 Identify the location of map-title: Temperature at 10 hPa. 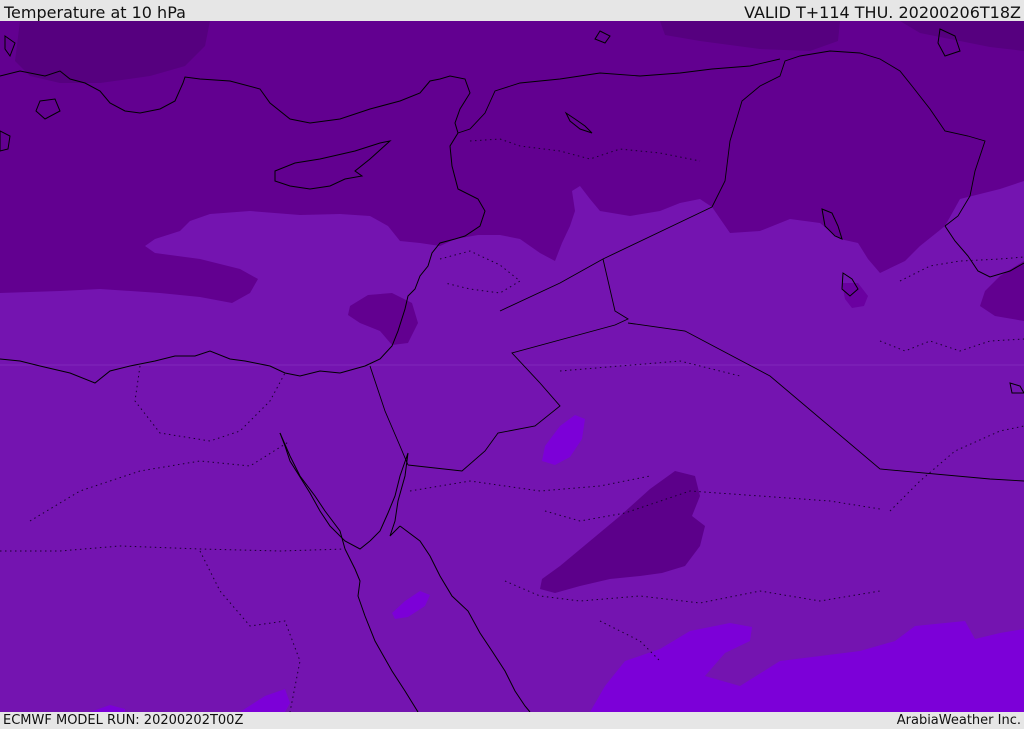
(95, 12).